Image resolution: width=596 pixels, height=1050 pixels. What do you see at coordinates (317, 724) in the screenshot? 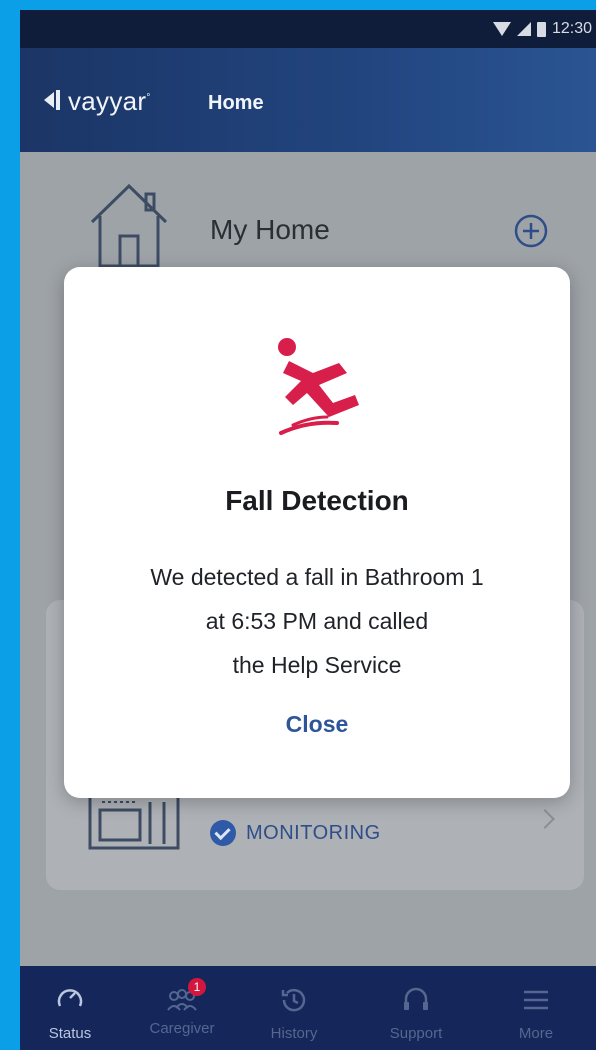
I see `close-button: Close` at bounding box center [317, 724].